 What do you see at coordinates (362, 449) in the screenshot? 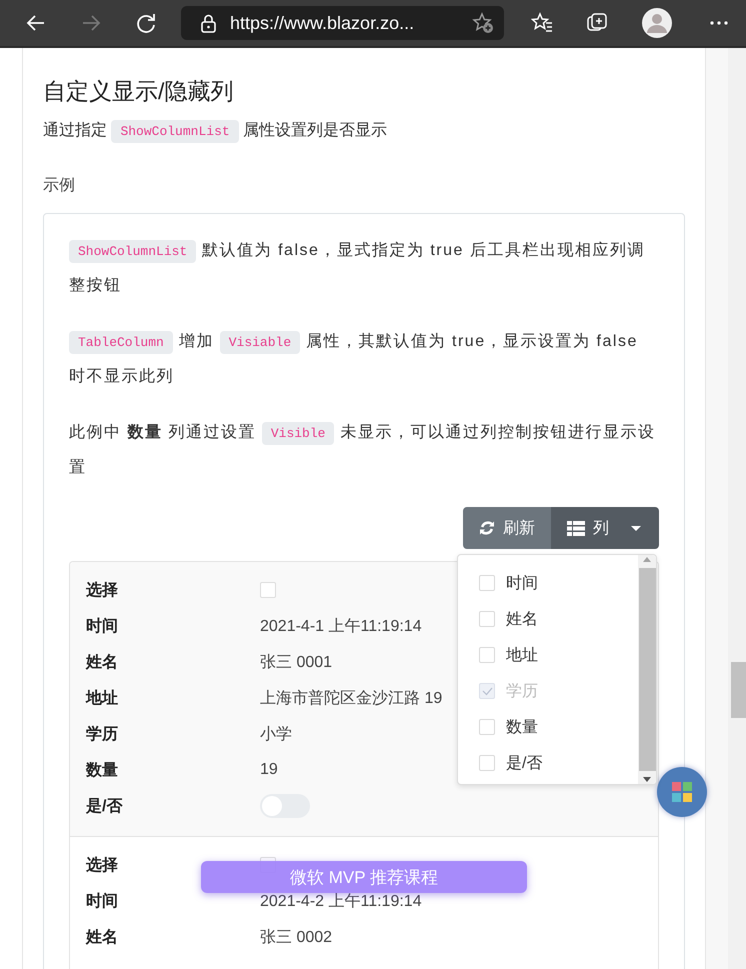
I see `note-text: 此例中 数量 列通过设置 Visible 未显示，可以通过列控制按钮进行显示设置` at bounding box center [362, 449].